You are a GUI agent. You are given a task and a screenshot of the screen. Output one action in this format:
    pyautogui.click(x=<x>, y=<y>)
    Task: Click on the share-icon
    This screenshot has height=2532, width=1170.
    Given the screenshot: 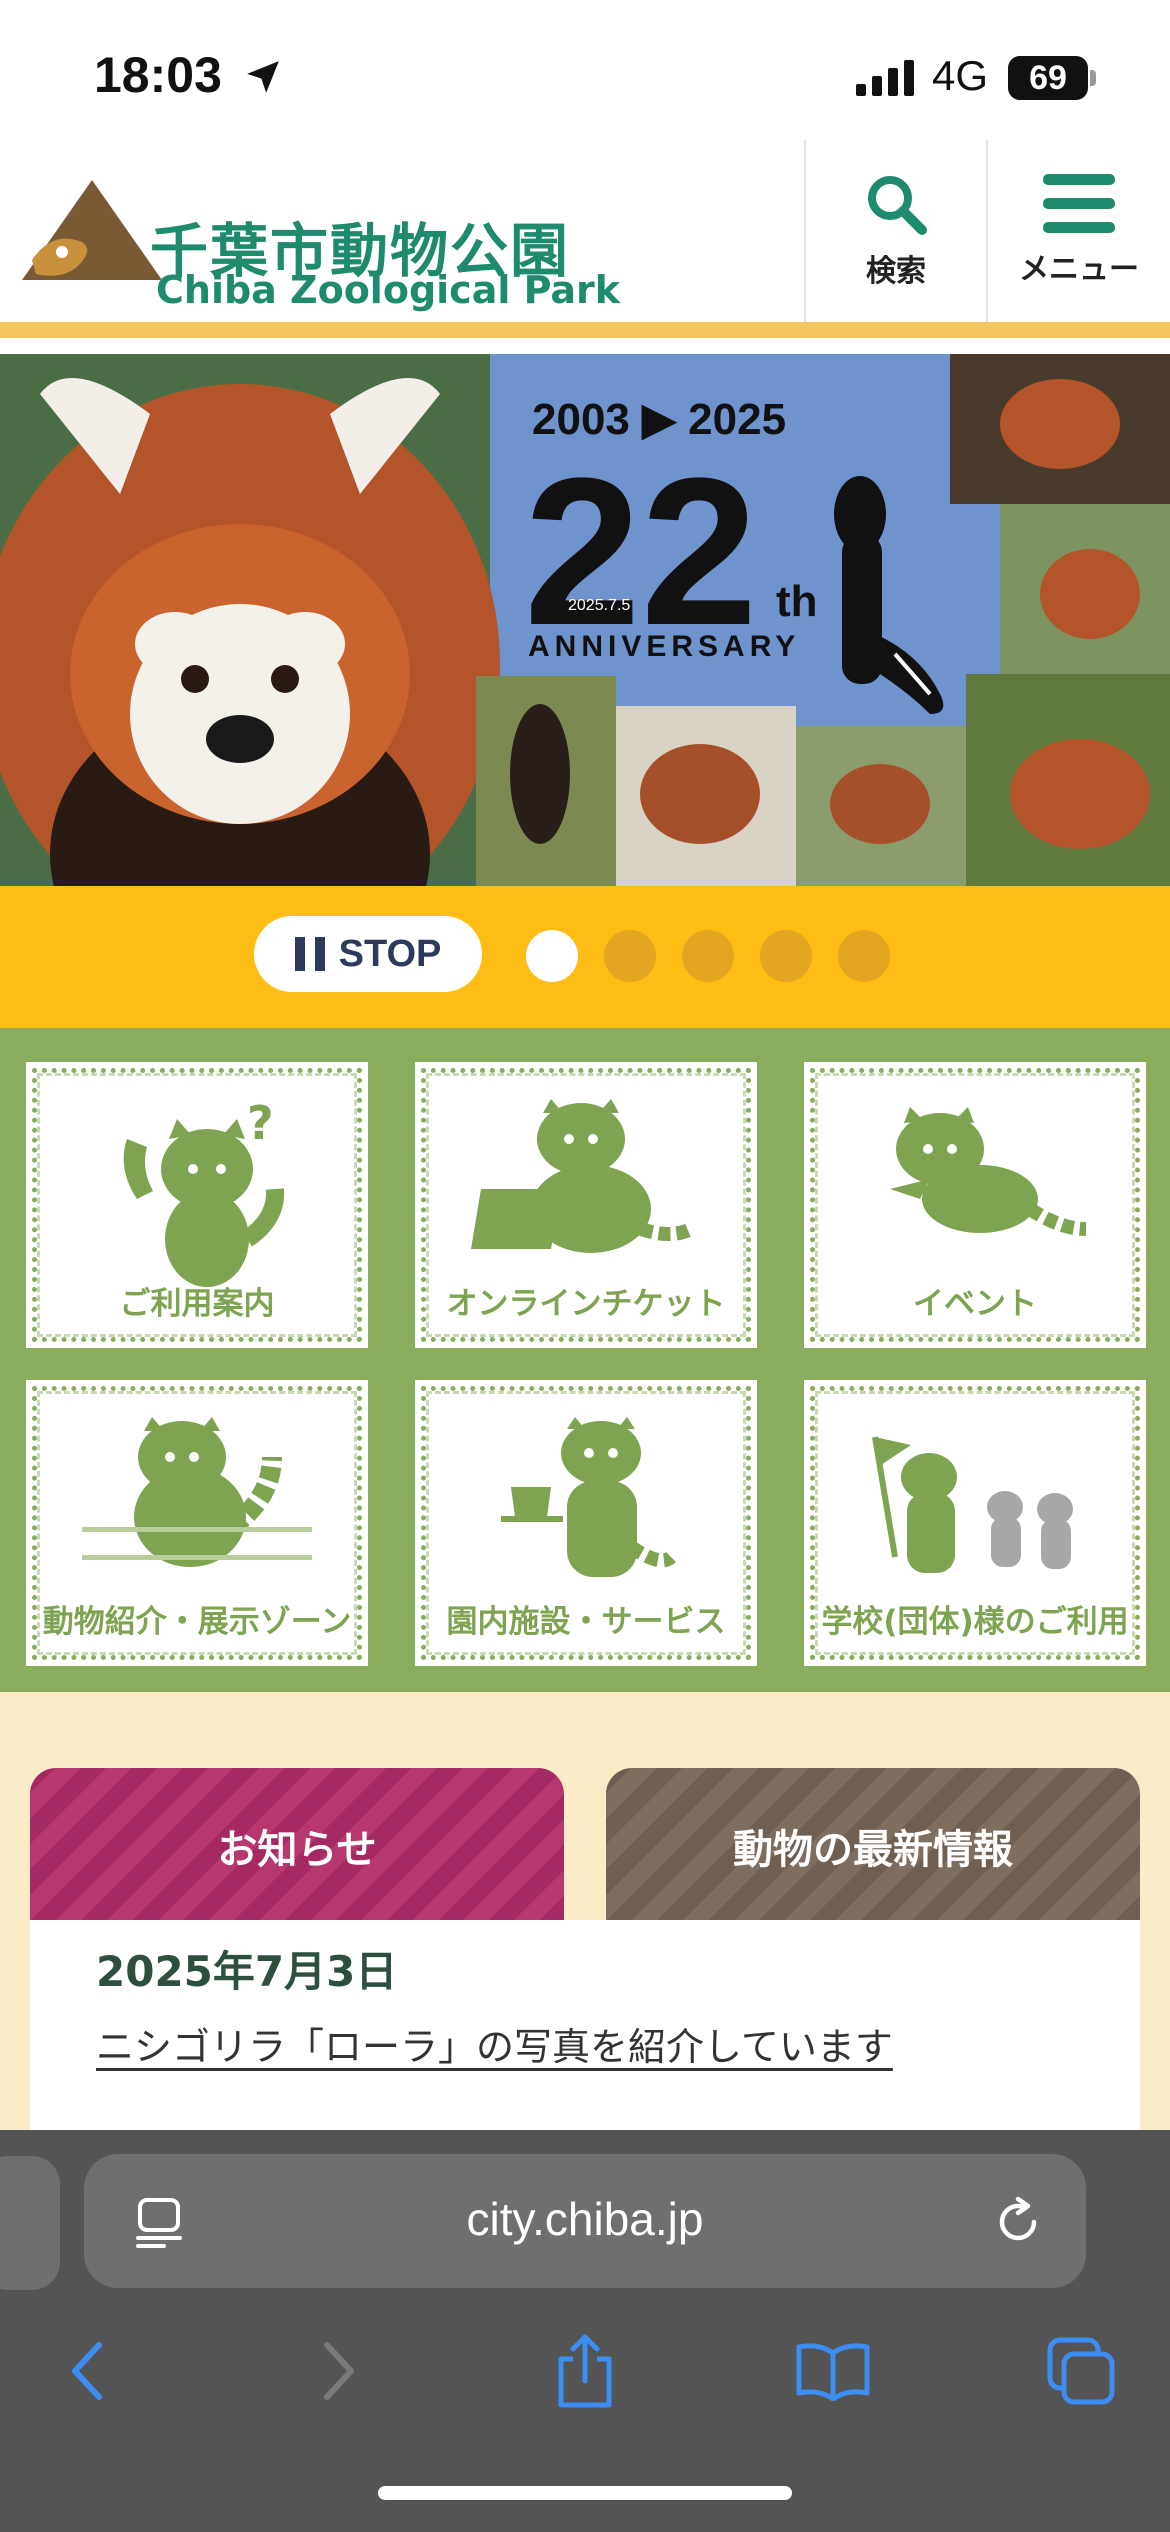 What is the action you would take?
    pyautogui.click(x=585, y=2371)
    